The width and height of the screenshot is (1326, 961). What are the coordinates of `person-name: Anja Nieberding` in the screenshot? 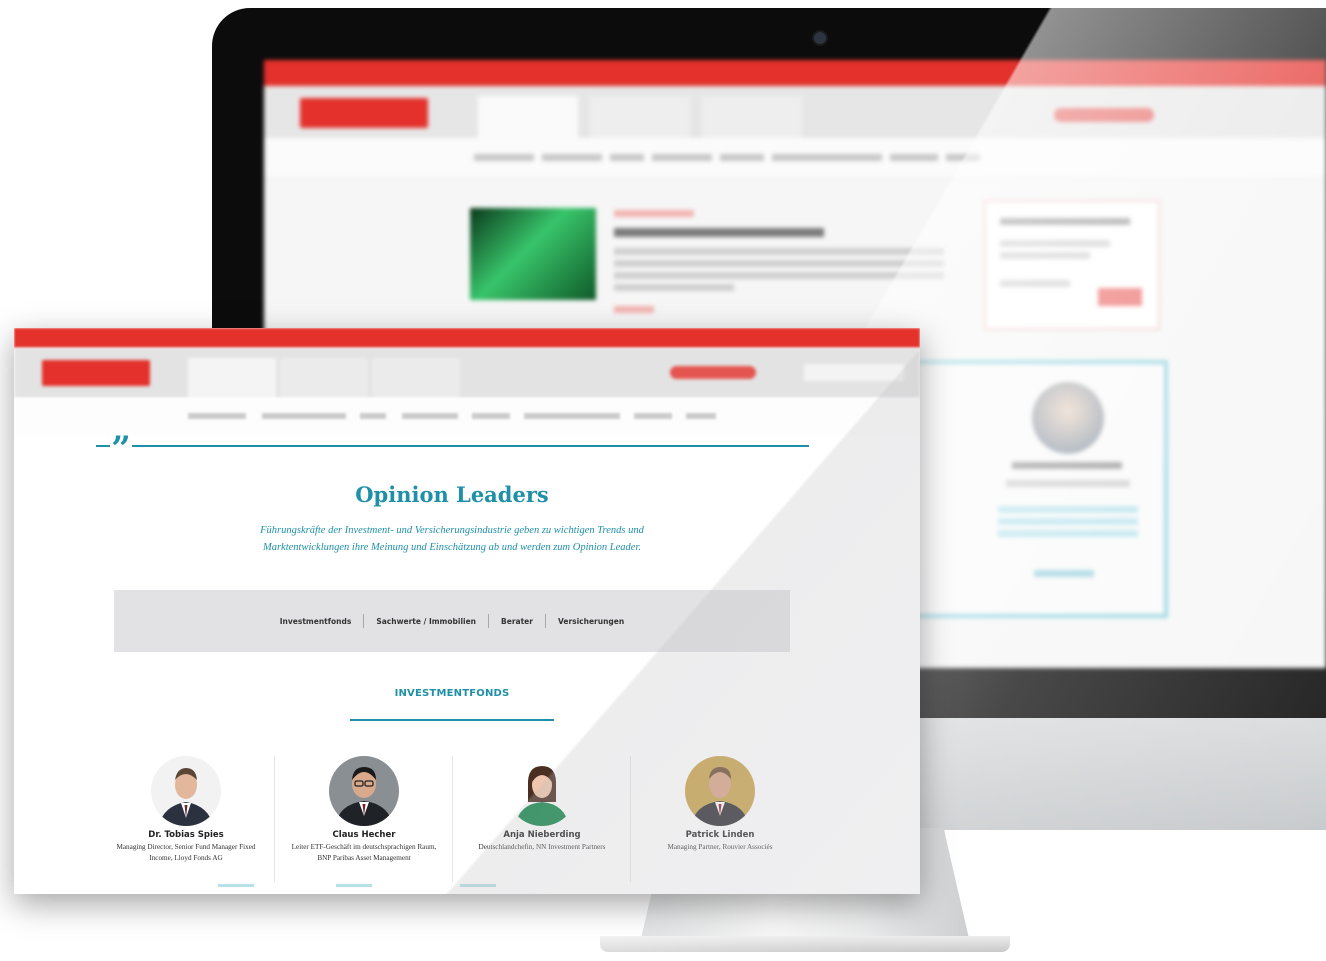 It's located at (542, 835).